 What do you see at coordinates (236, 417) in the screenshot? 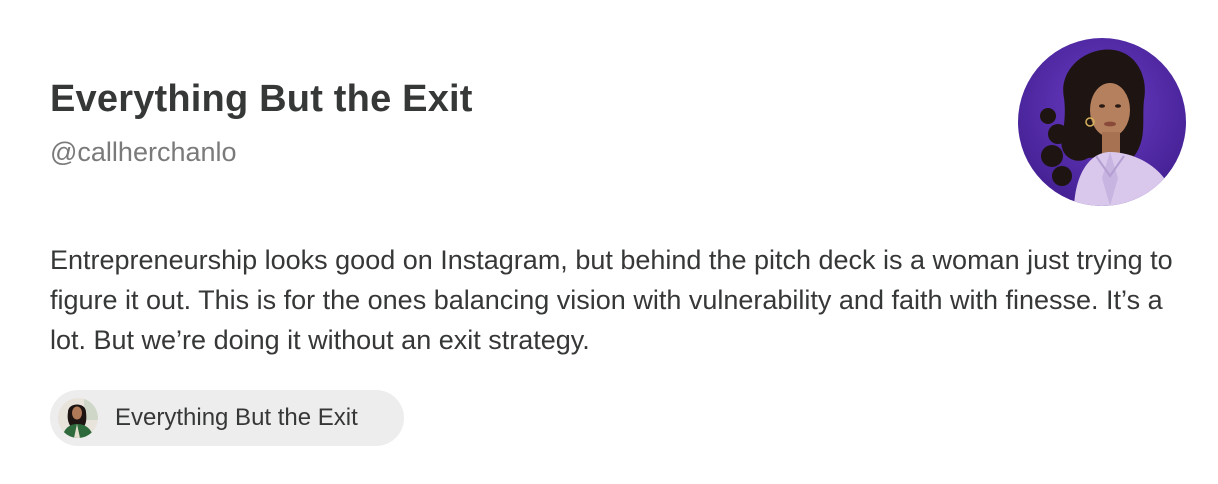
I see `pill-label: Everything But the Exit` at bounding box center [236, 417].